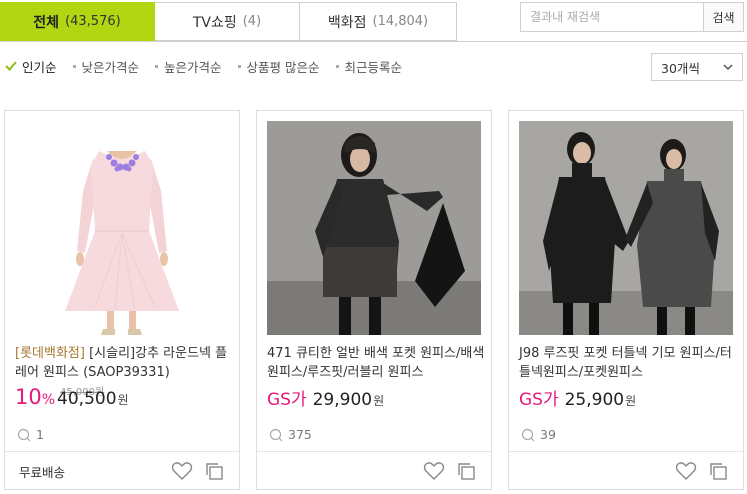  I want to click on category-tabs: 전체 (43,576) TV쇼핑 (4) 백화점 (14,804), so click(228, 21).